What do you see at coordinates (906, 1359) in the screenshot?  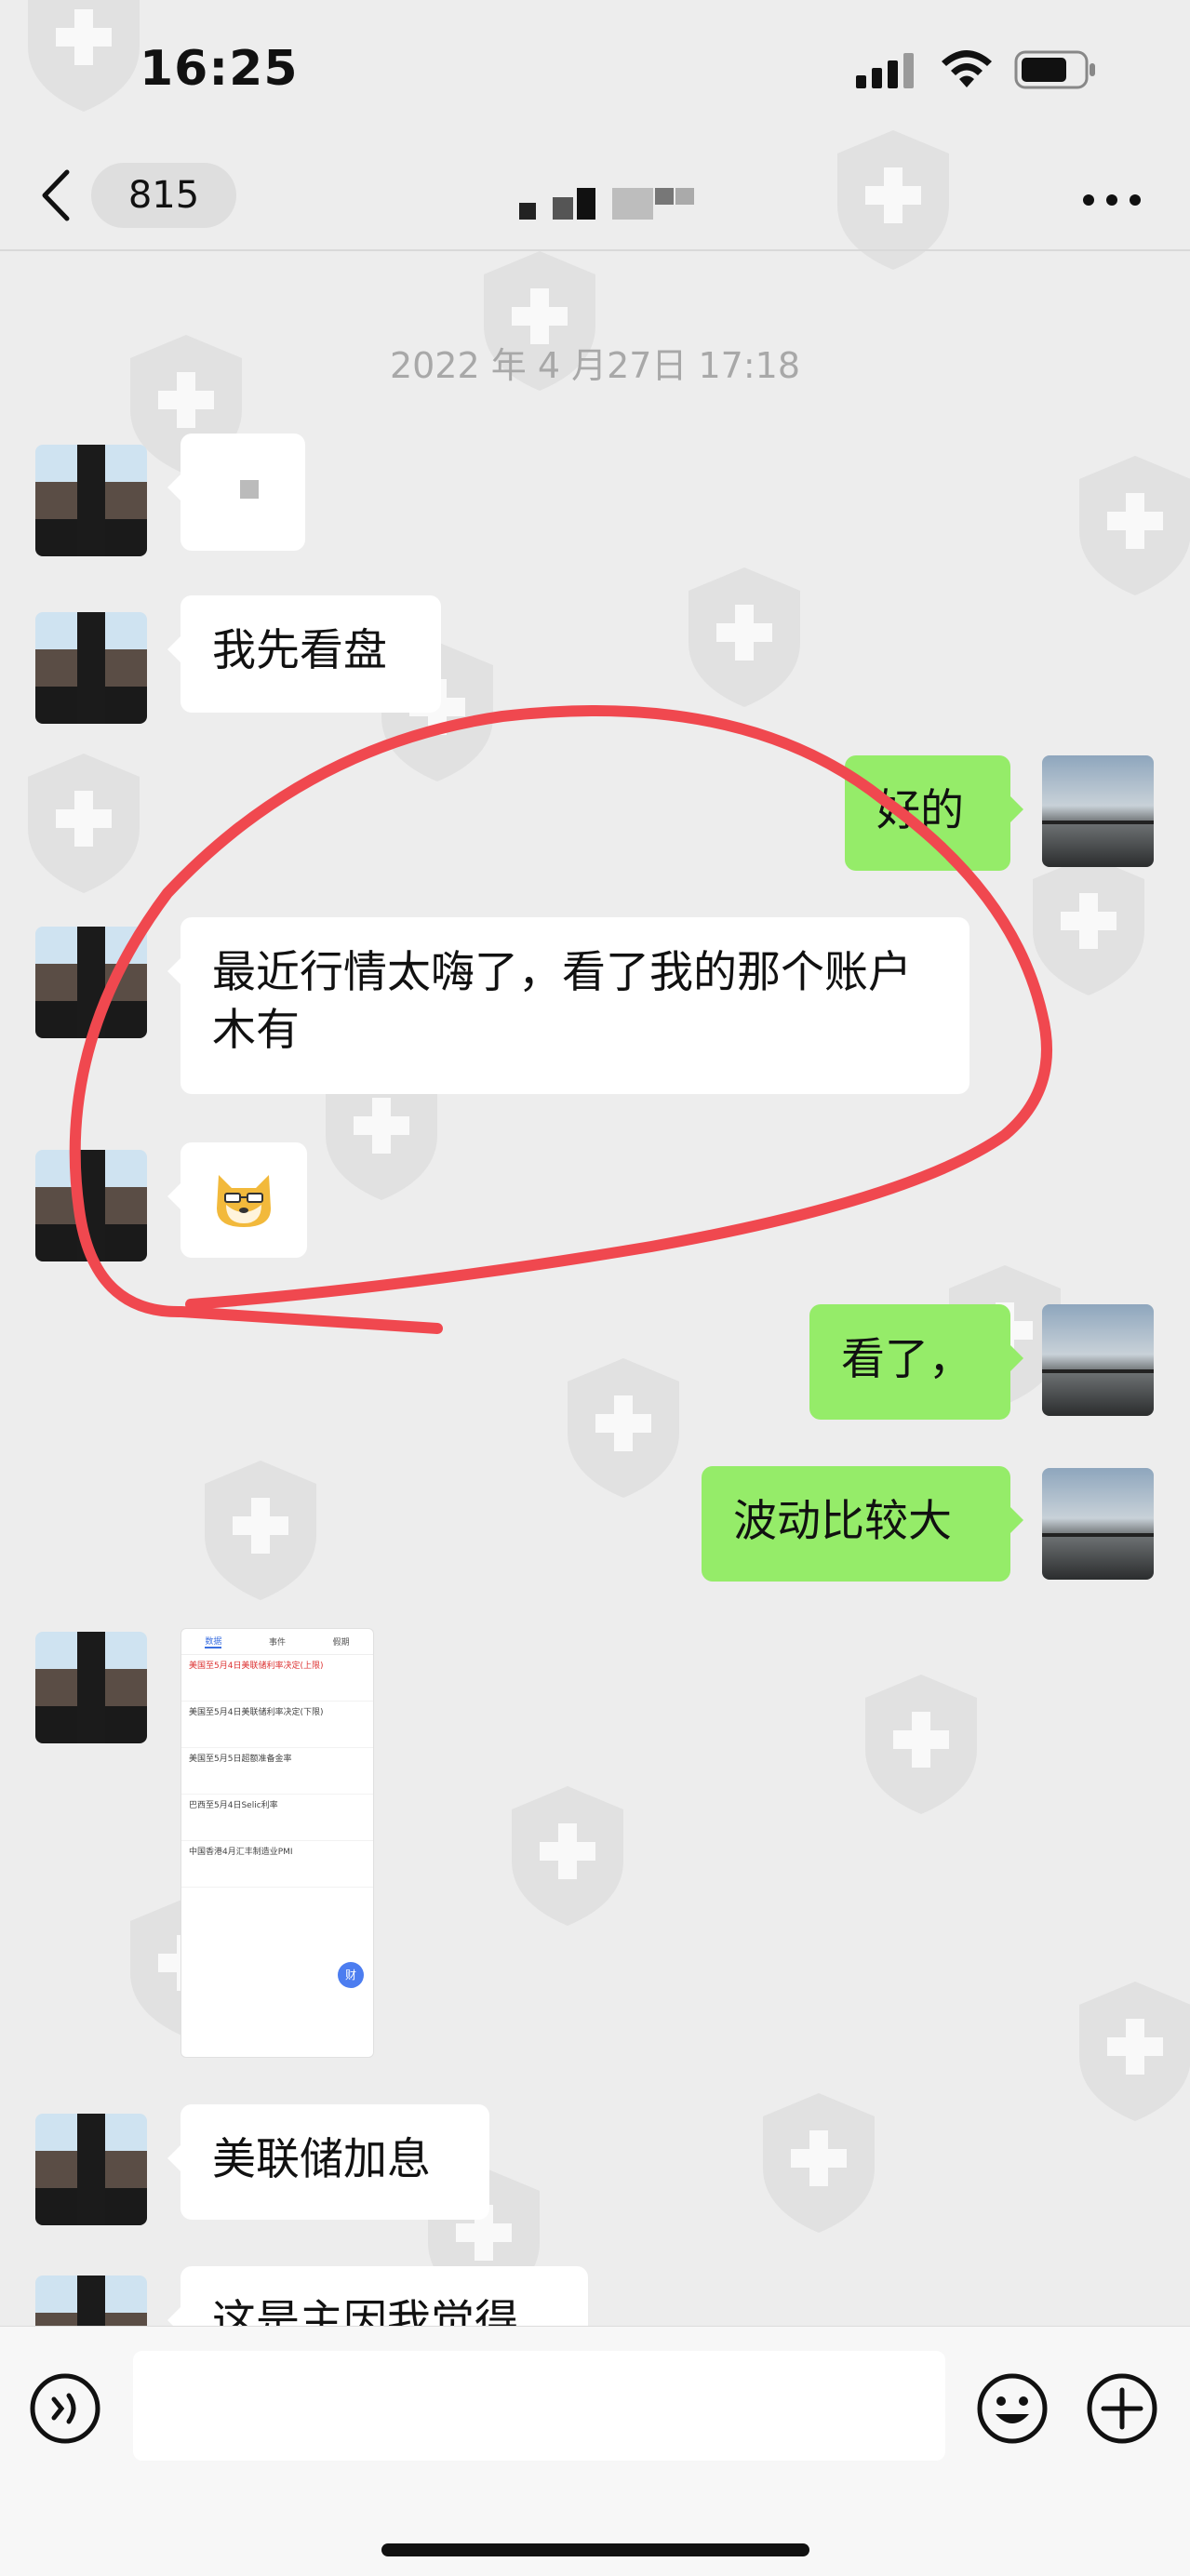 I see `message-text: 看了，` at bounding box center [906, 1359].